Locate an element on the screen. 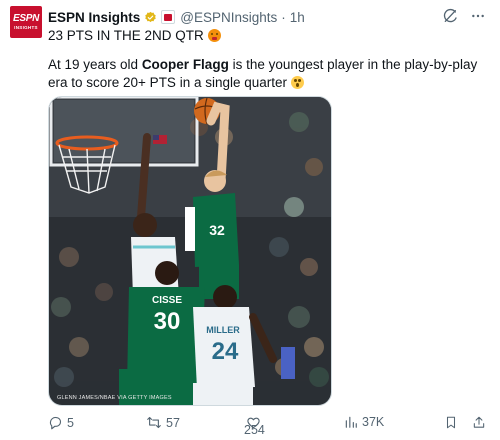 This screenshot has height=440, width=500. author-display-name: ESPN Insights is located at coordinates (94, 17).